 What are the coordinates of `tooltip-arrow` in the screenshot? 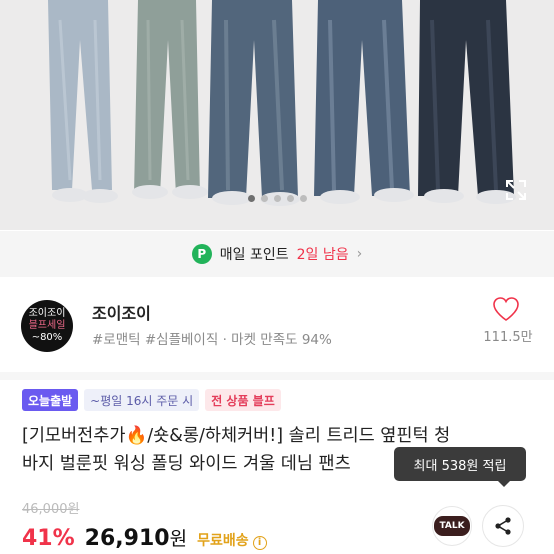 It's located at (504, 484).